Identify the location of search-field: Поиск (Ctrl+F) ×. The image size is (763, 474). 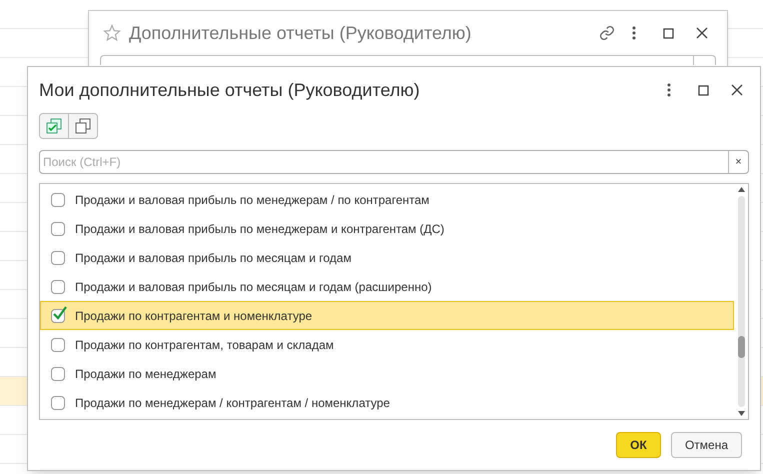
(394, 162).